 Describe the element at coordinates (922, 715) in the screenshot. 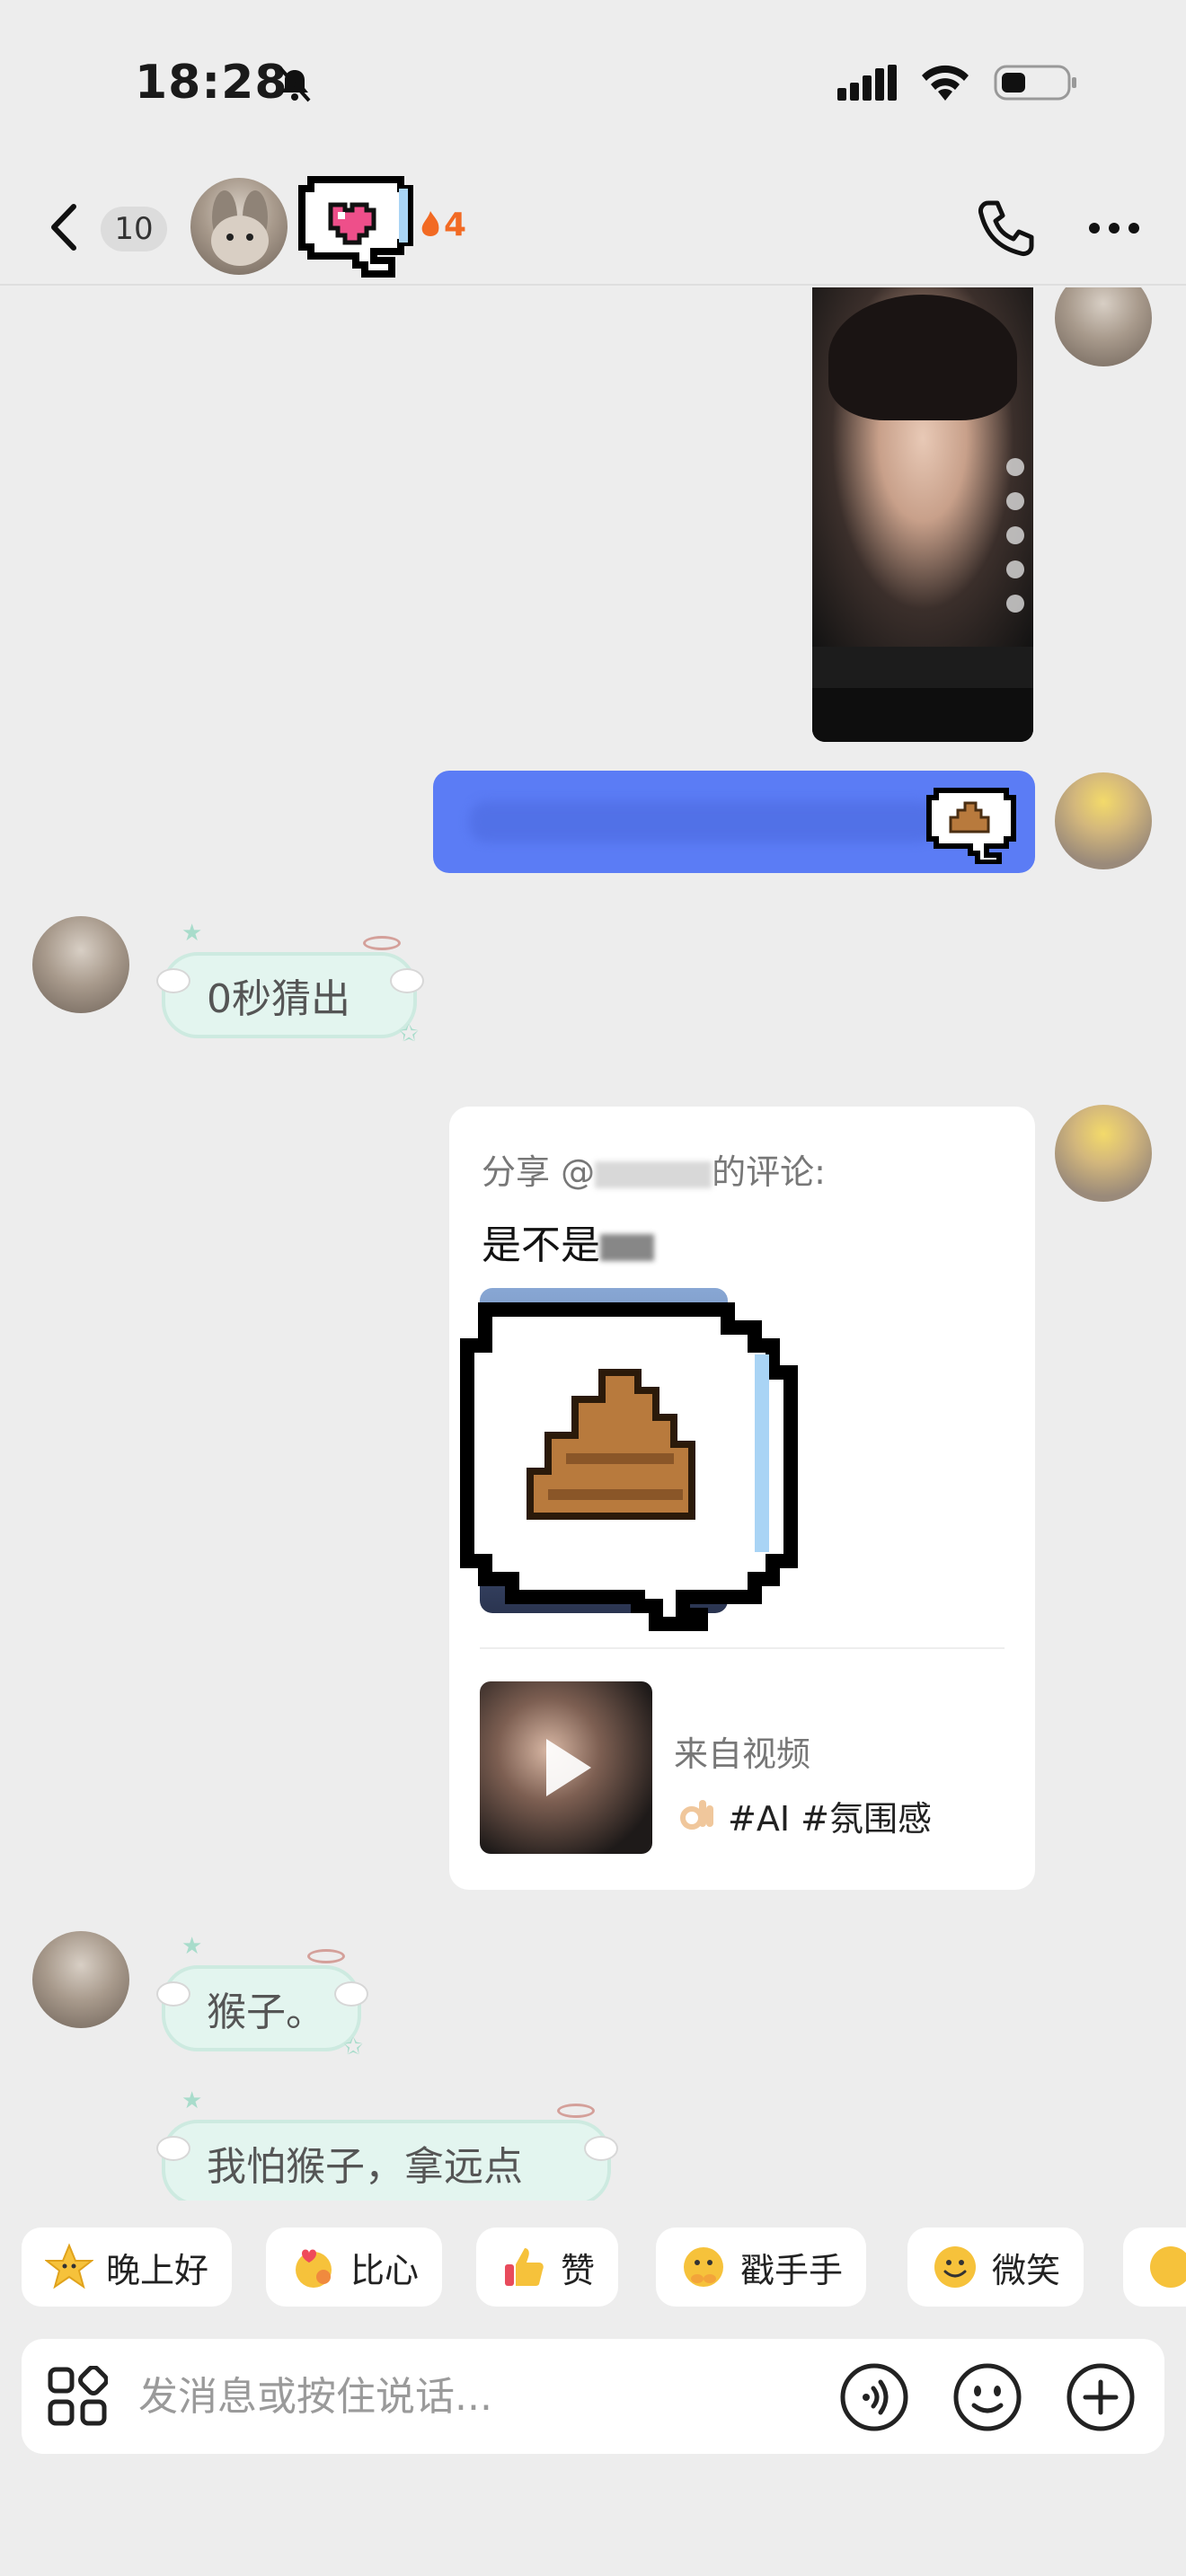

I see `video-bottom-bar` at that location.